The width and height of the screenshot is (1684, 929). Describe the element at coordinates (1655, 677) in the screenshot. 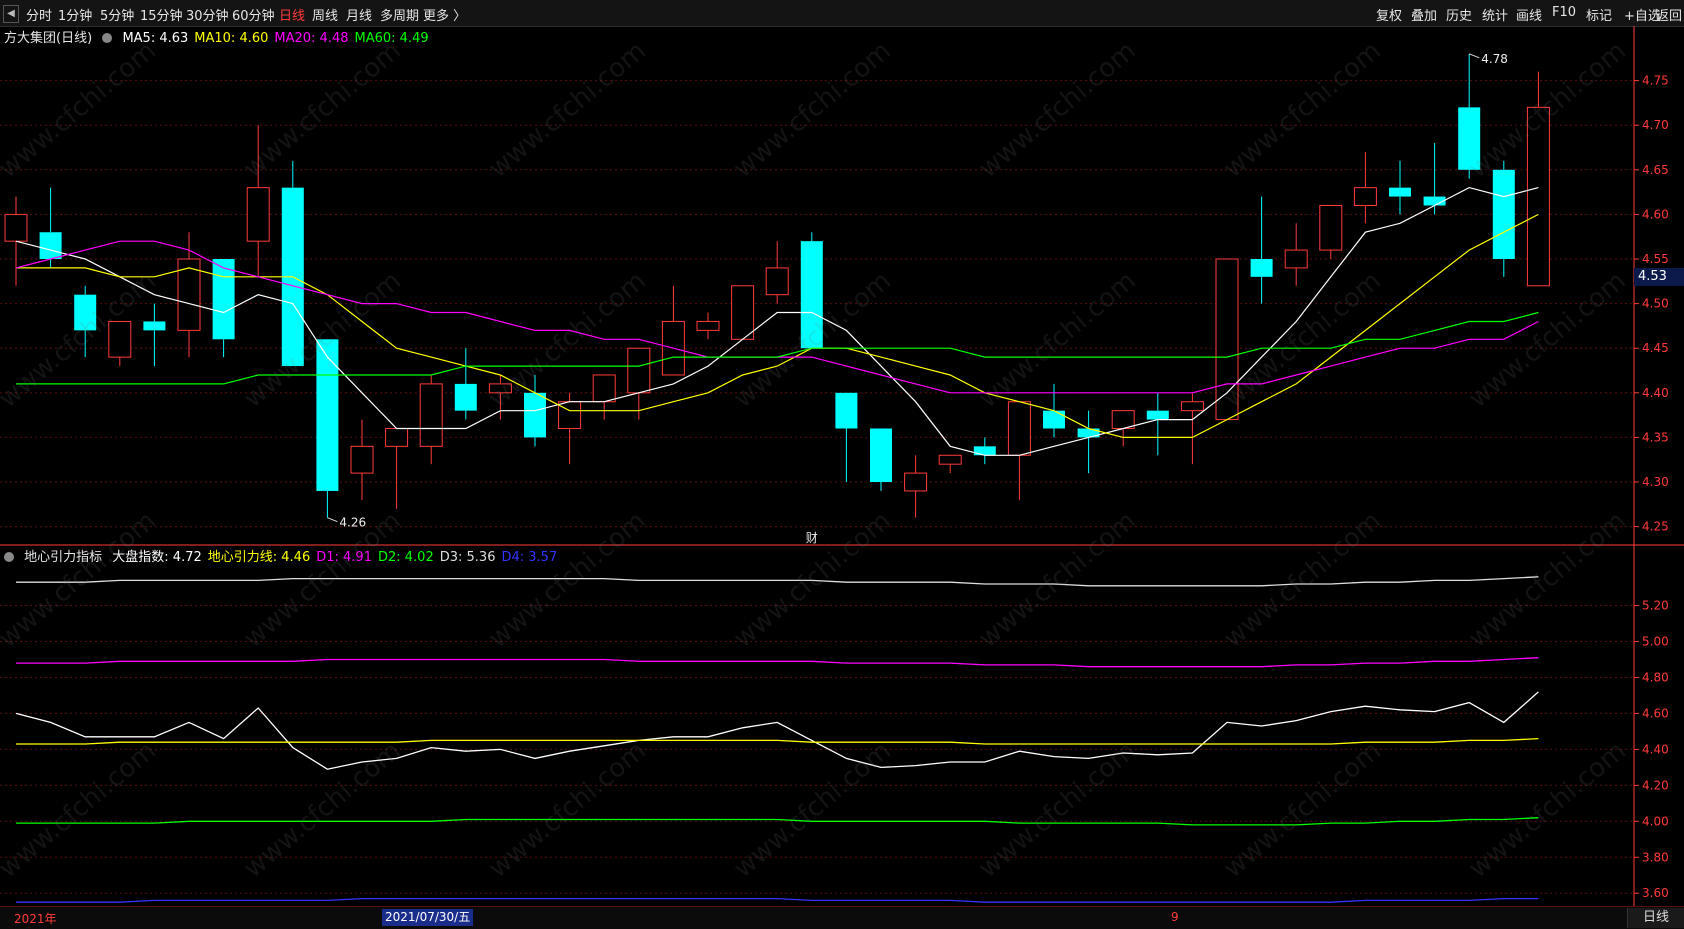

I see `y-tick-label: 4.80` at that location.